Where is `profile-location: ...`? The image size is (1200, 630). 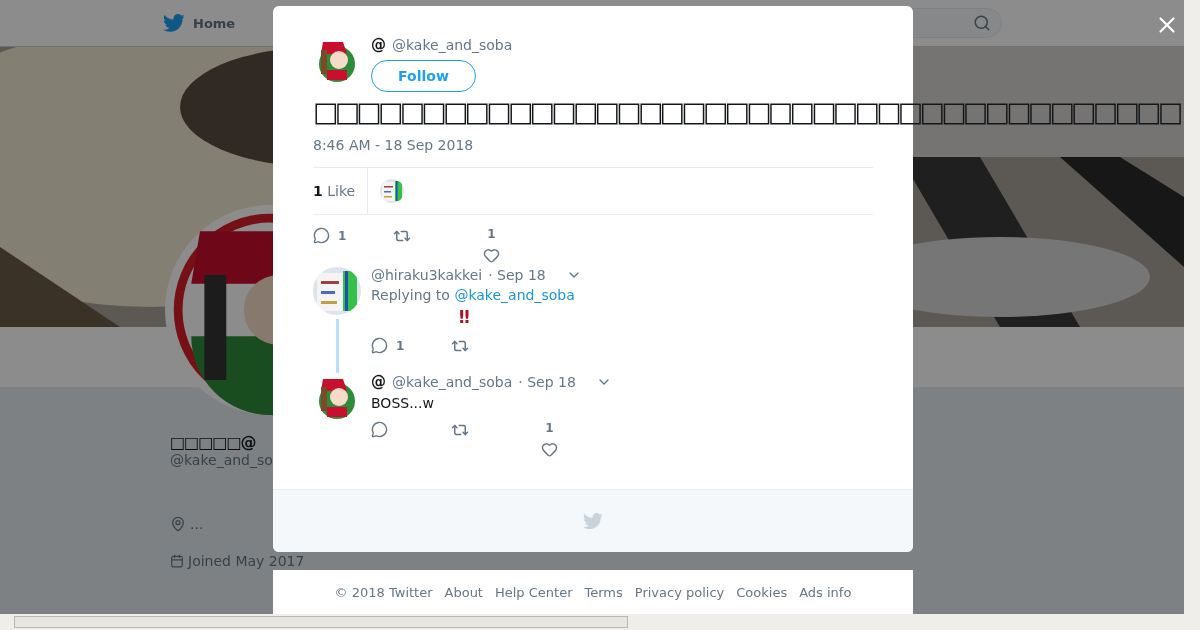 profile-location: ... is located at coordinates (197, 524).